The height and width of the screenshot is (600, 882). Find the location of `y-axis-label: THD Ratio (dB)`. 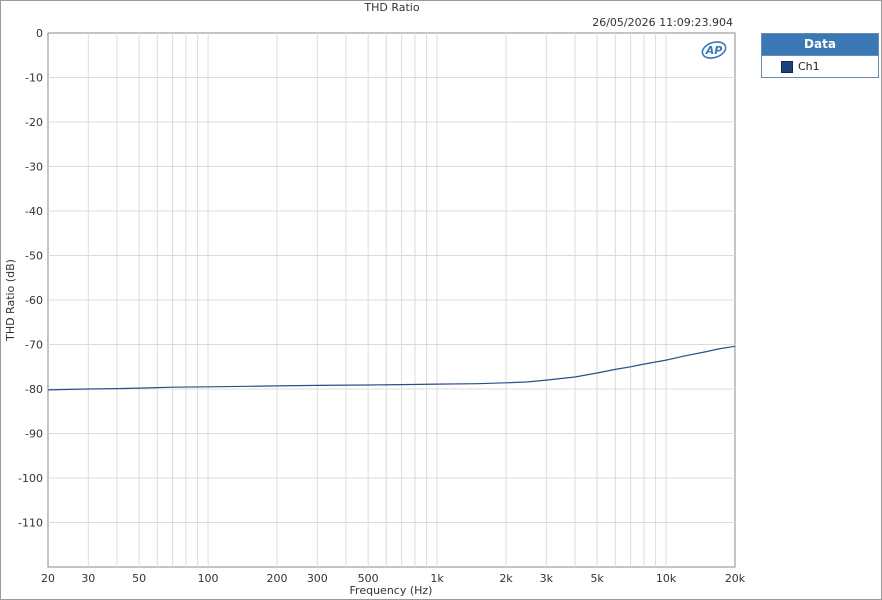

y-axis-label: THD Ratio (dB) is located at coordinates (10, 300).